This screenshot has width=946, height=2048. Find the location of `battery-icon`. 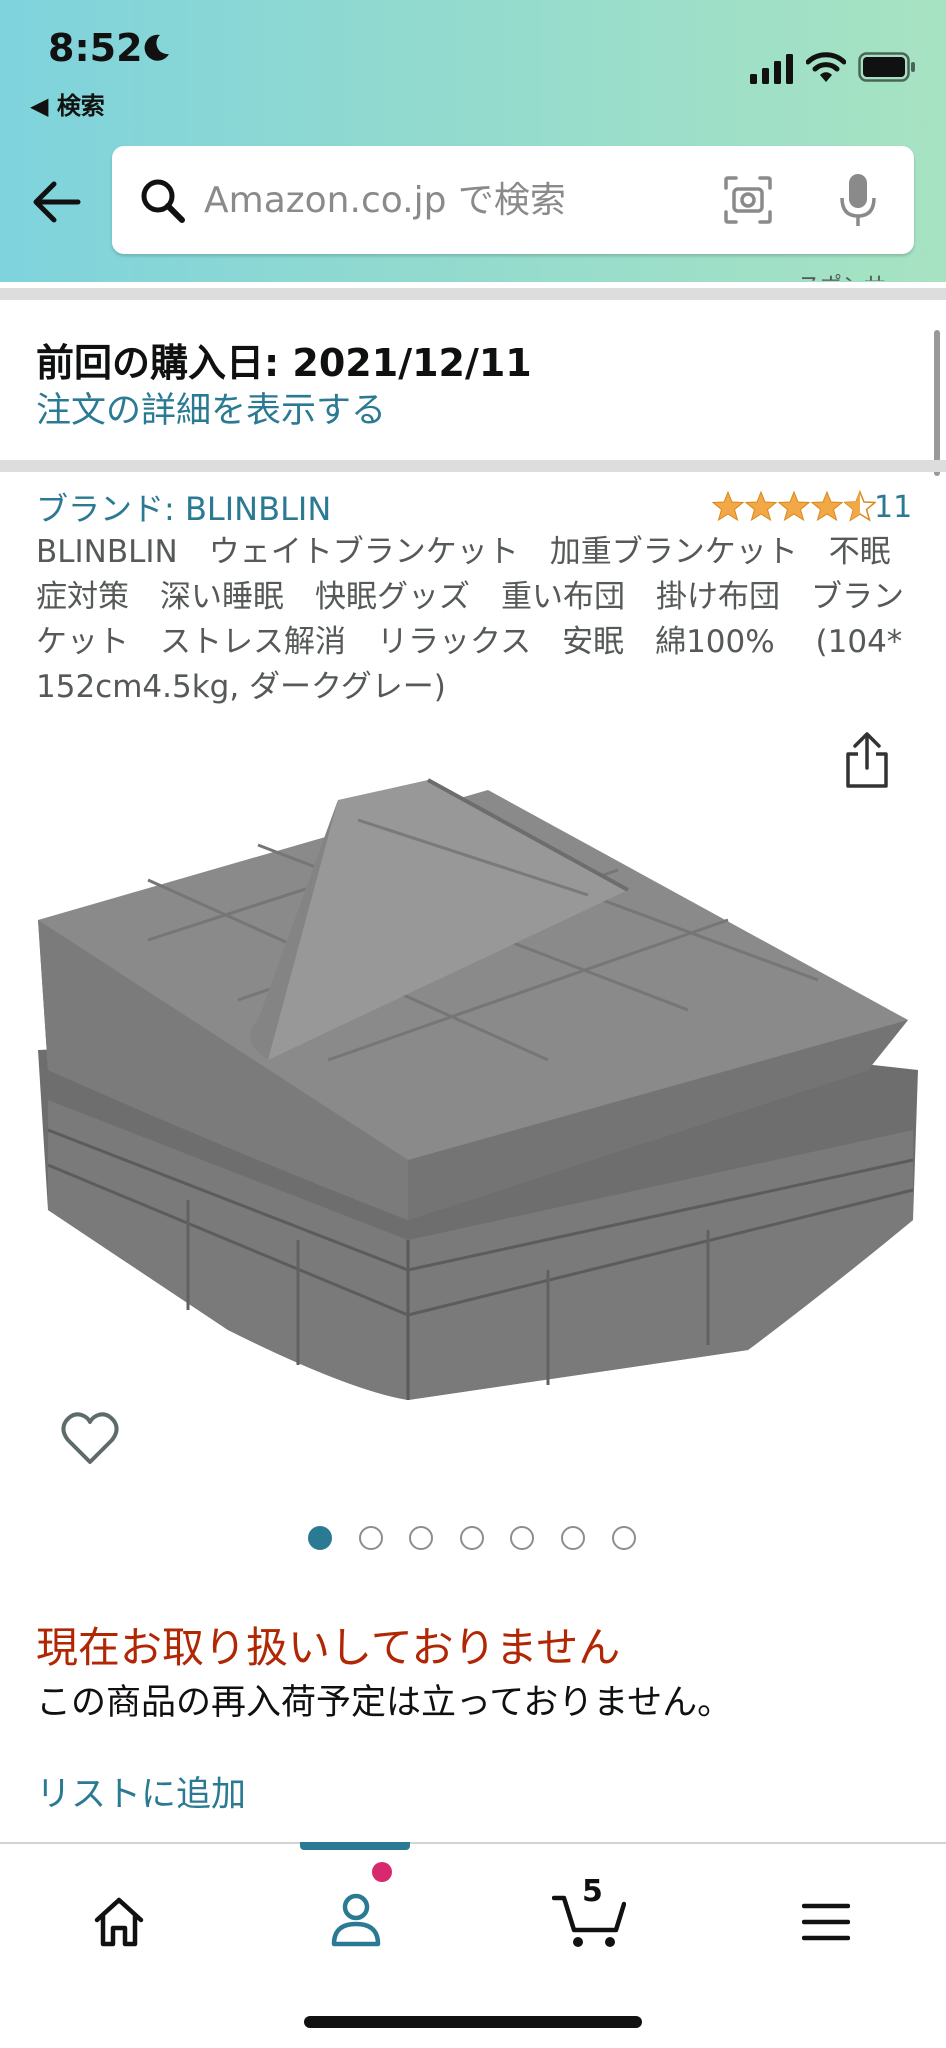

battery-icon is located at coordinates (886, 67).